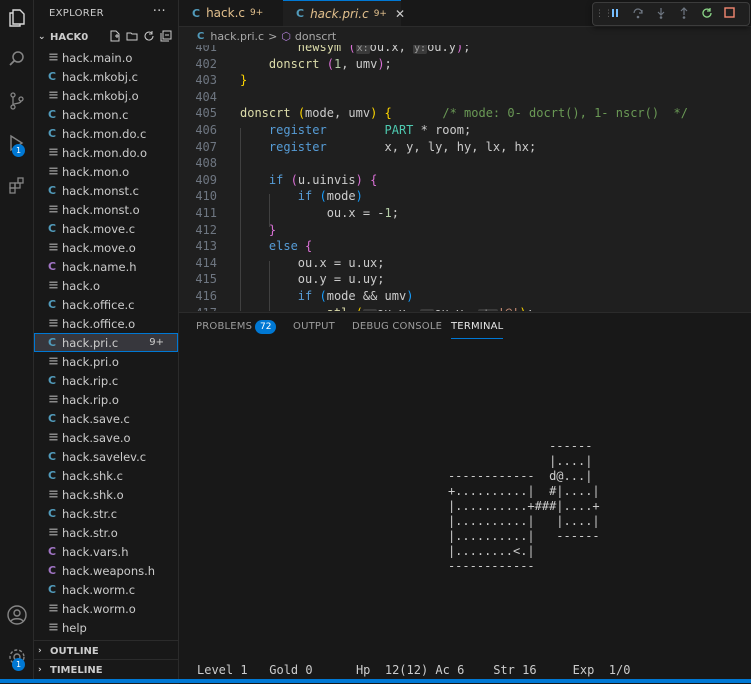  Describe the element at coordinates (166, 36) in the screenshot. I see `collapse-all-icon` at that location.